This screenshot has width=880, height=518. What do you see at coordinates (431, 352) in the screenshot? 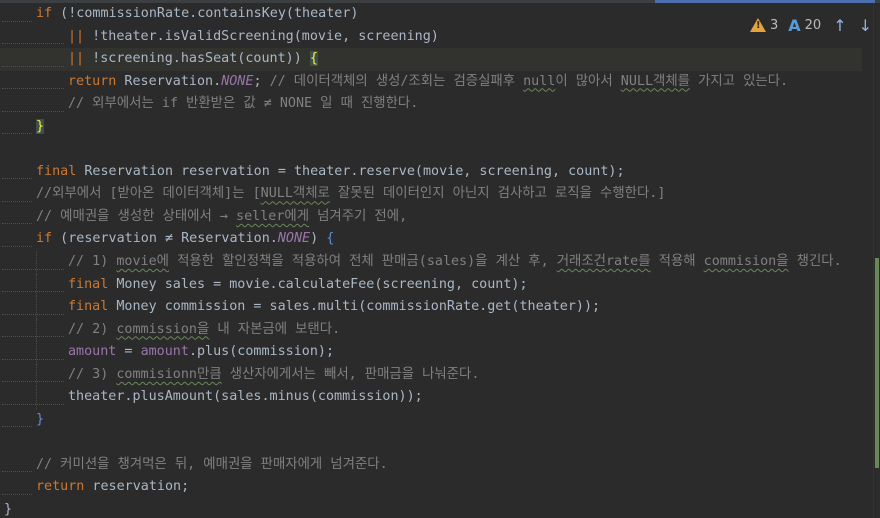
I see `code-line: amount = amount.plus(commission);` at bounding box center [431, 352].